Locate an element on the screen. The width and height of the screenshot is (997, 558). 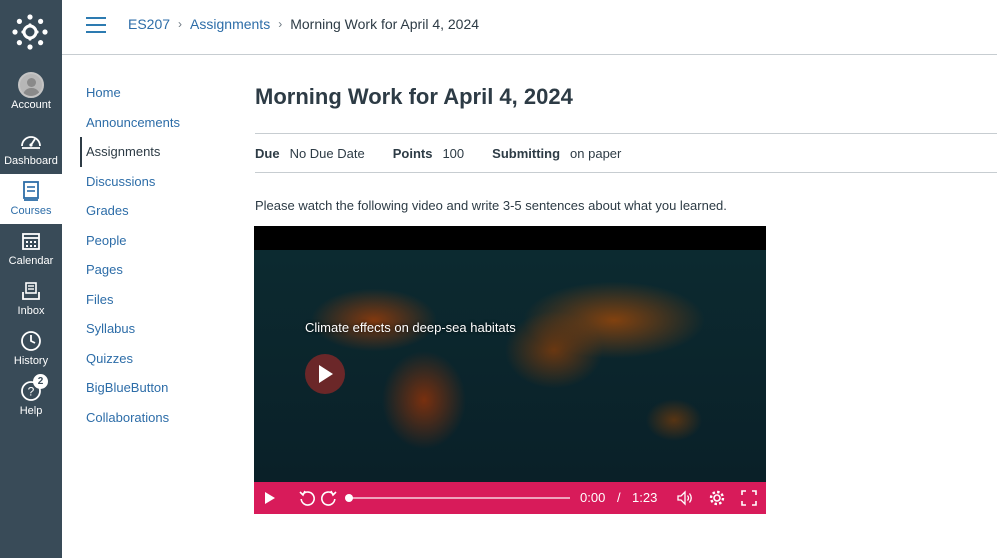
course-nav-assignments: Assignments is located at coordinates (155, 152).